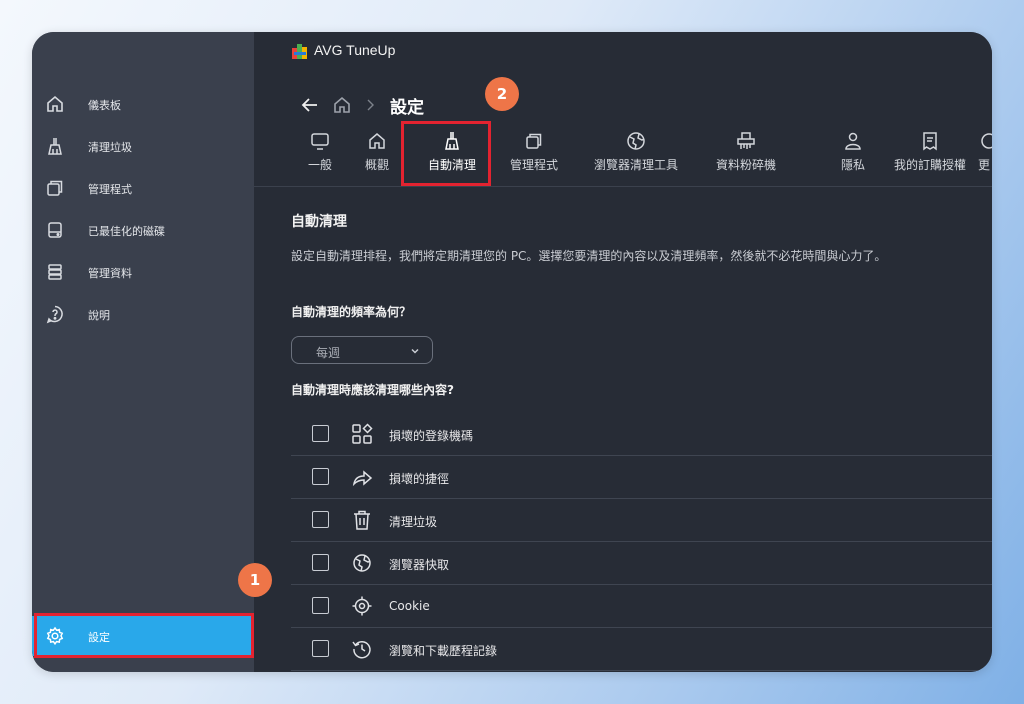  I want to click on items-question: 自動清理時應該清理哪些內容?, so click(372, 390).